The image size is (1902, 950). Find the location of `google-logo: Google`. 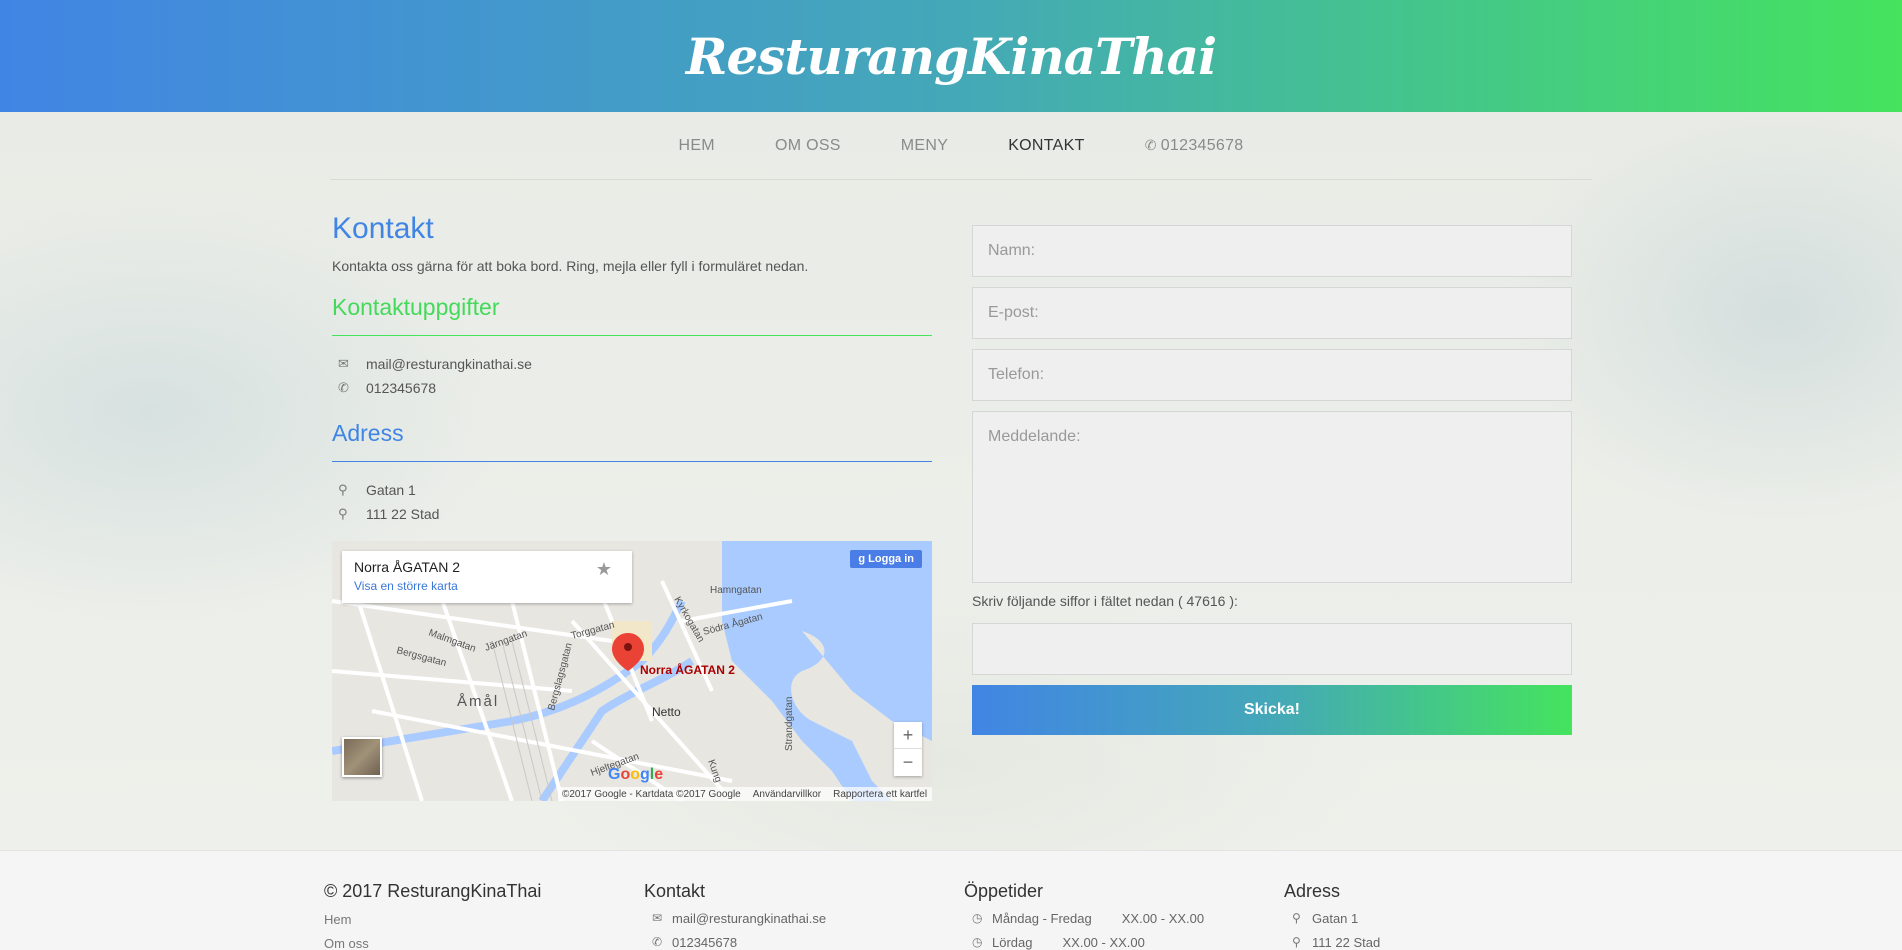

google-logo: Google is located at coordinates (636, 774).